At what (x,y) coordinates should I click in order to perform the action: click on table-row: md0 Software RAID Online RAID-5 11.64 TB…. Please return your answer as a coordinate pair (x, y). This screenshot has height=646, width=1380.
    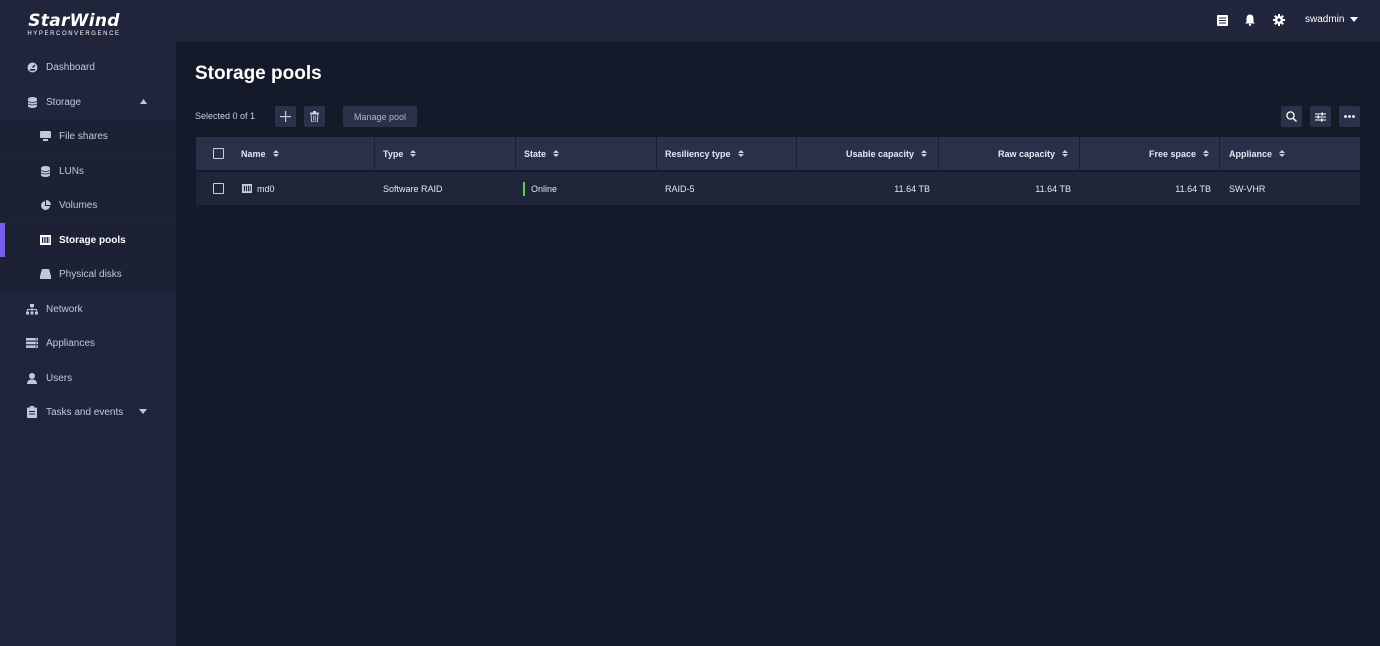
    Looking at the image, I should click on (778, 188).